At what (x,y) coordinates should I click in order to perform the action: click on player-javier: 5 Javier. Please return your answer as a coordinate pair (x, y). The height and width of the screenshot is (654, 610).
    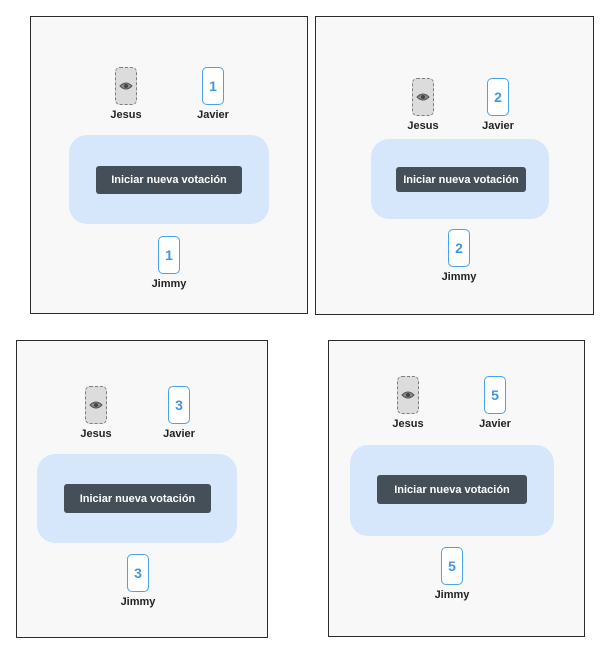
    Looking at the image, I should click on (495, 403).